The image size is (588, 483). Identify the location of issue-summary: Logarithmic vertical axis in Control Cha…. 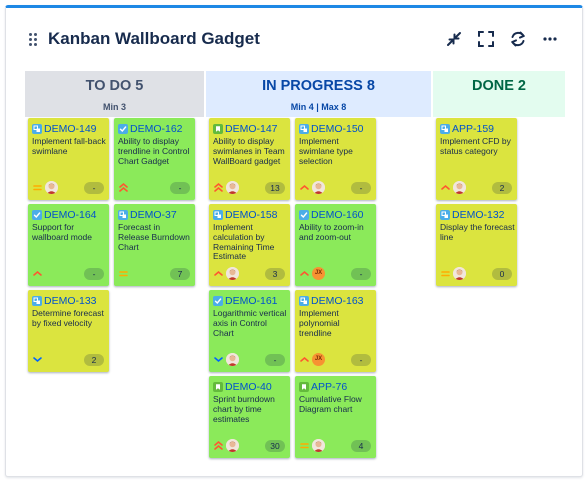
(250, 323).